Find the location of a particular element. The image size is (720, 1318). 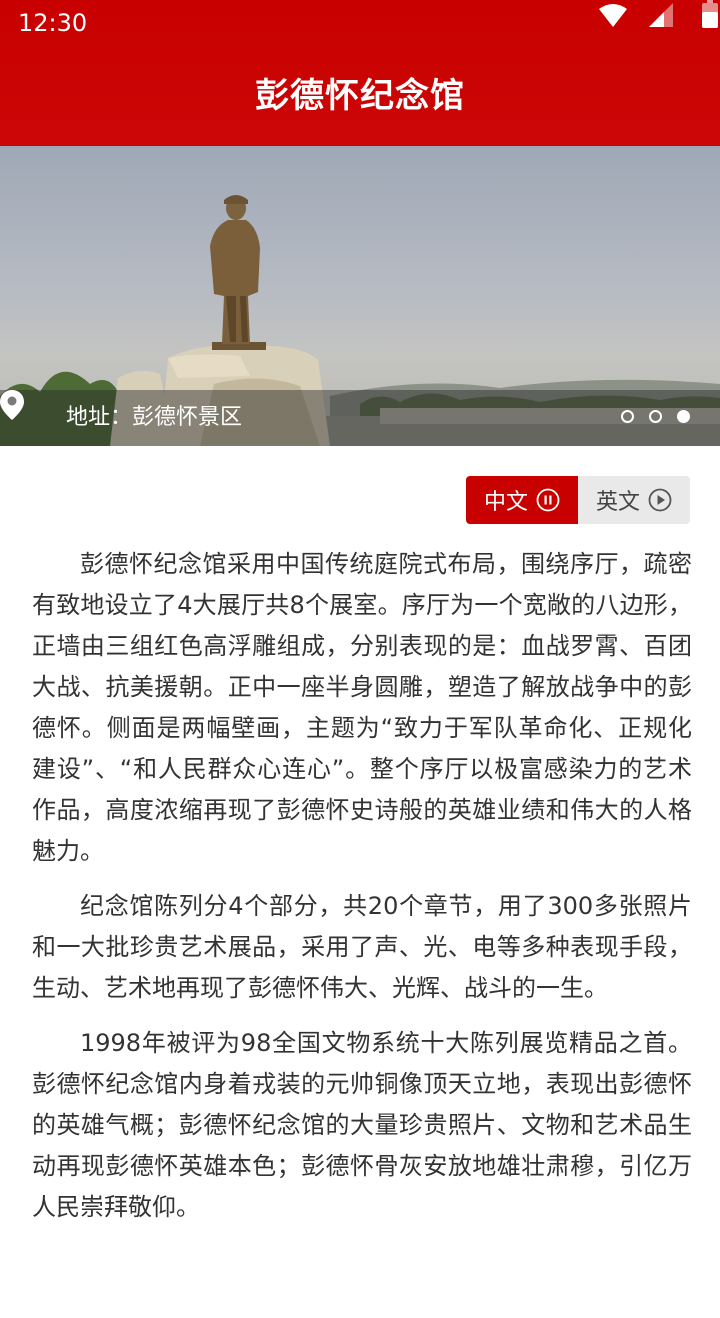

chinese-audio-button: 中文 is located at coordinates (522, 500).